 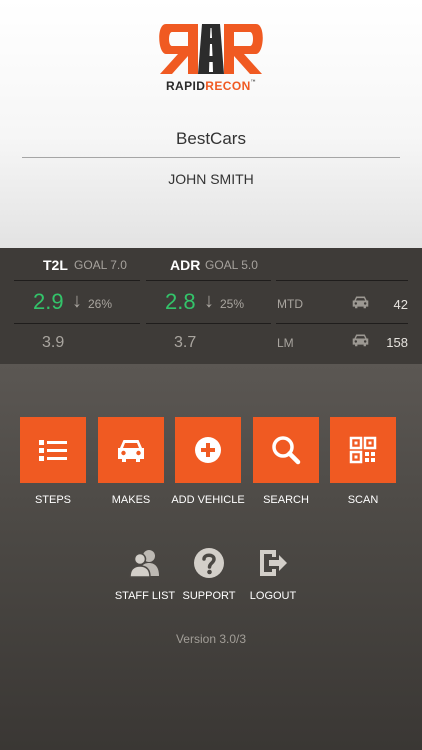 I want to click on lm-count: 158, so click(x=397, y=342).